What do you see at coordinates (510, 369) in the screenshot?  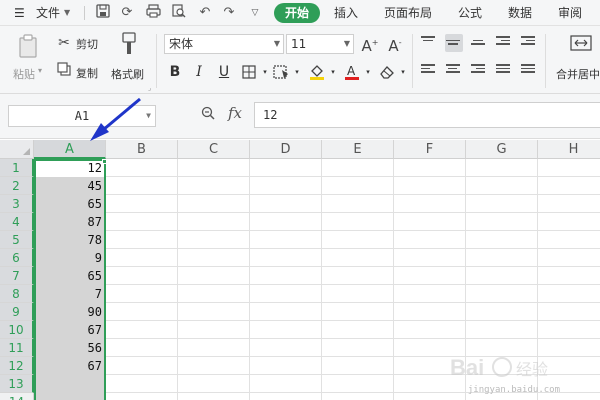 I see `watermark-logo: Bai 经验` at bounding box center [510, 369].